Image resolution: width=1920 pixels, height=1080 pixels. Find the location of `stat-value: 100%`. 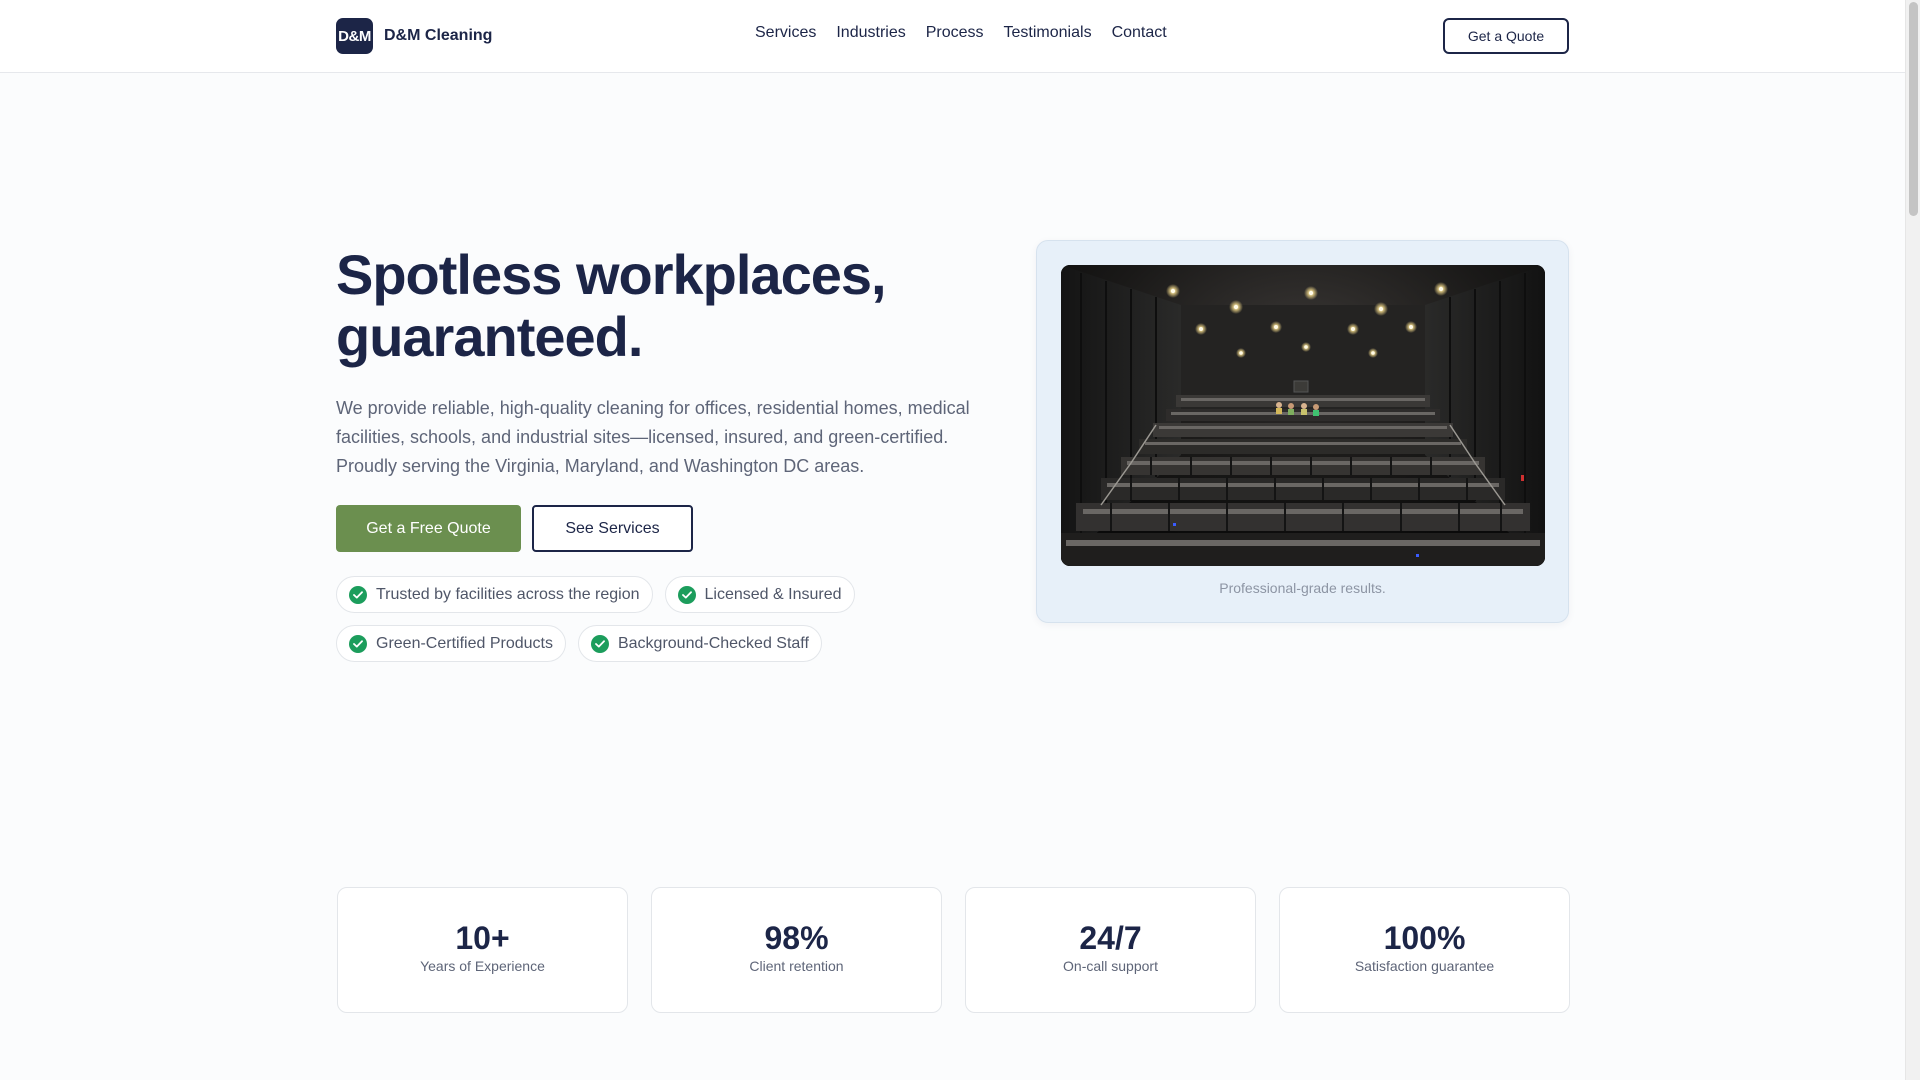

stat-value: 100% is located at coordinates (1424, 938).